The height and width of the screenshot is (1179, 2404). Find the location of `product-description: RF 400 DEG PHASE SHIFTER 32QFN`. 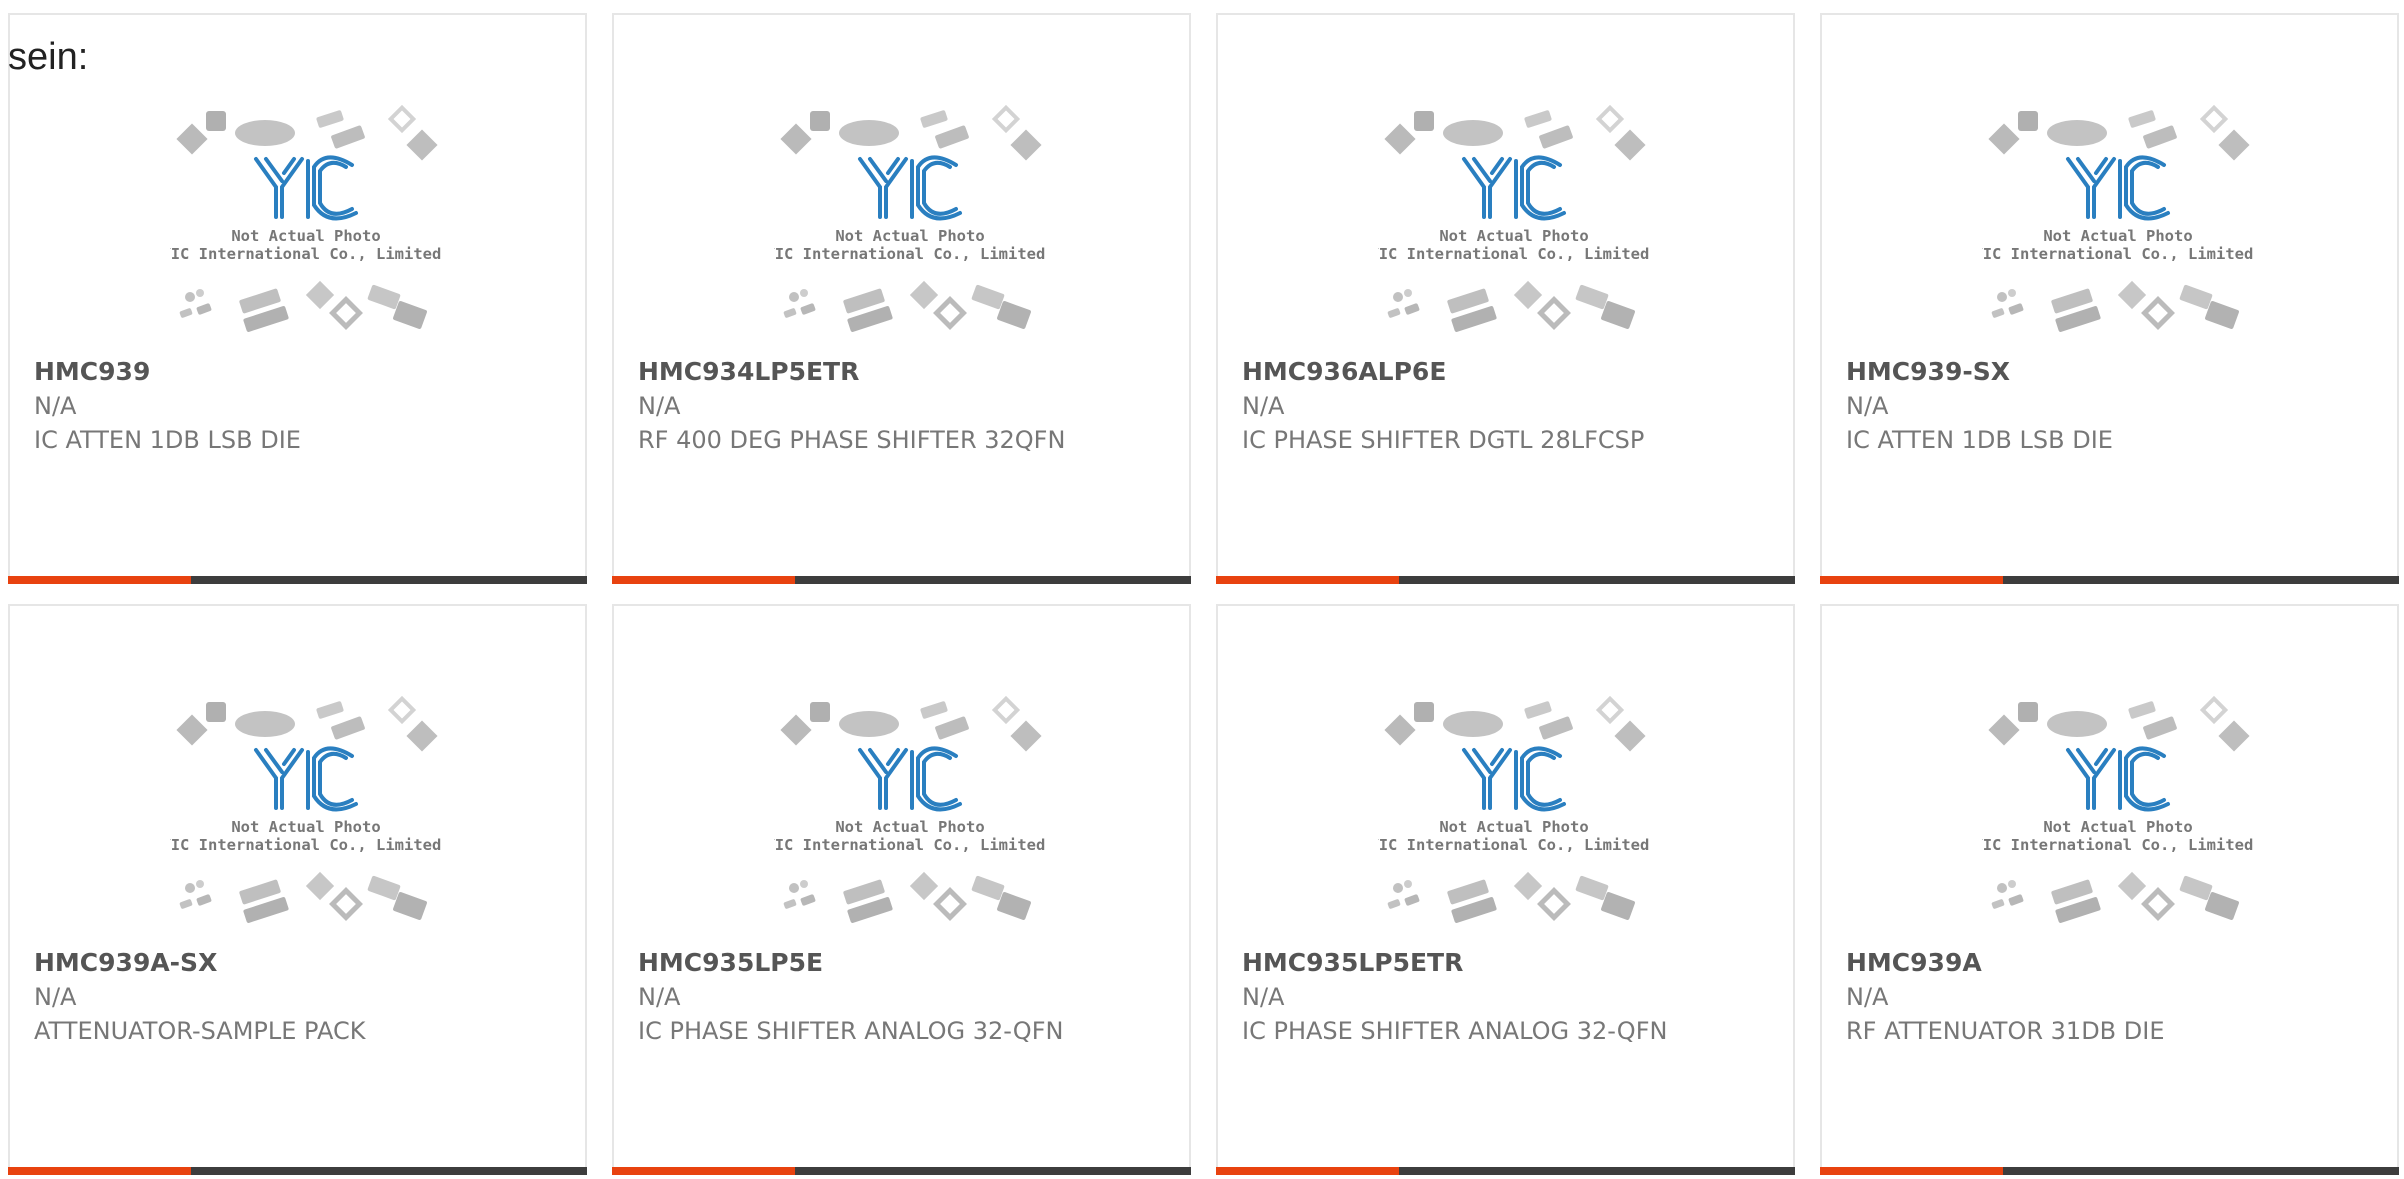

product-description: RF 400 DEG PHASE SHIFTER 32QFN is located at coordinates (852, 440).